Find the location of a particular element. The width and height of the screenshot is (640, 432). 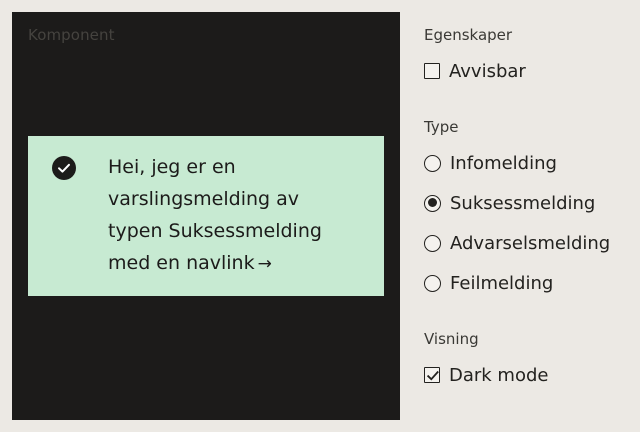

checkbox-box is located at coordinates (432, 71).